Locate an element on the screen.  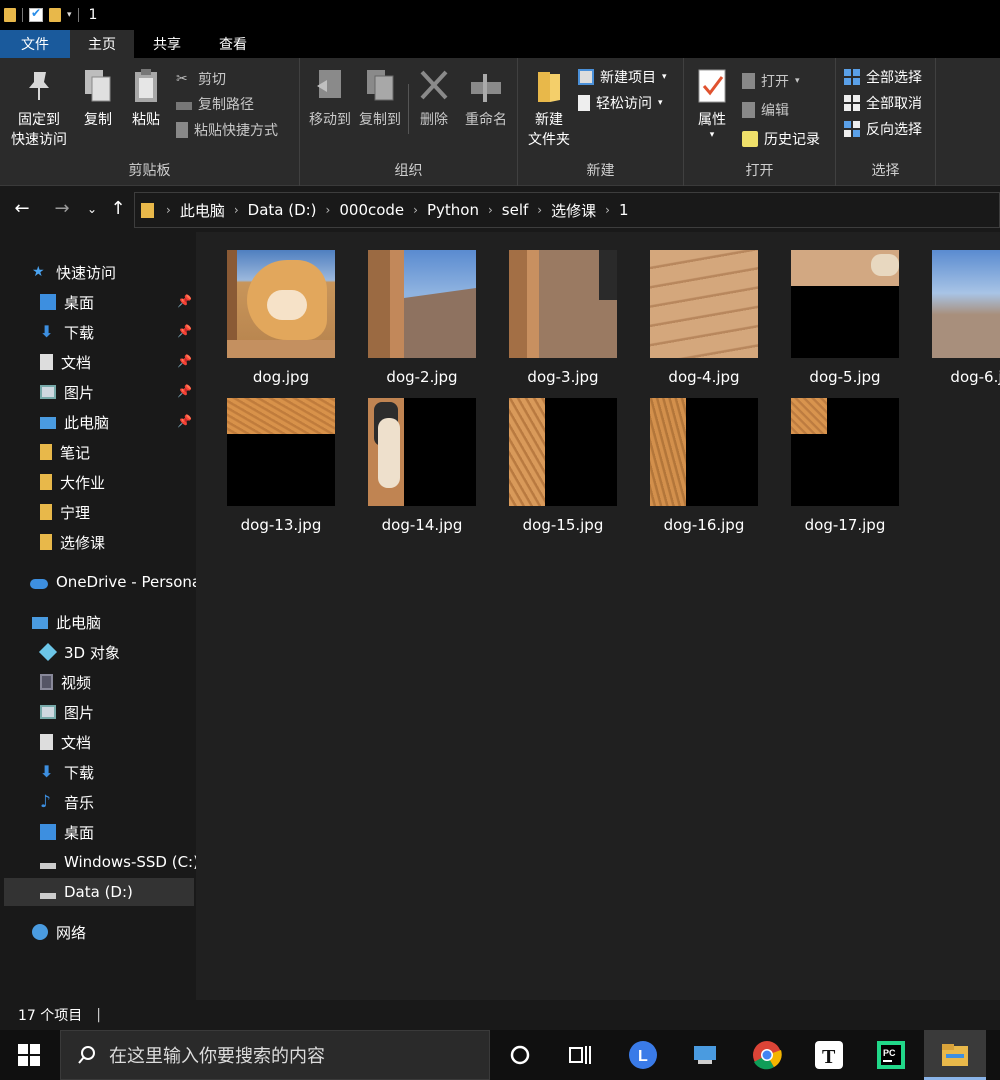
file-item: dog.jpg is located at coordinates (281, 320).